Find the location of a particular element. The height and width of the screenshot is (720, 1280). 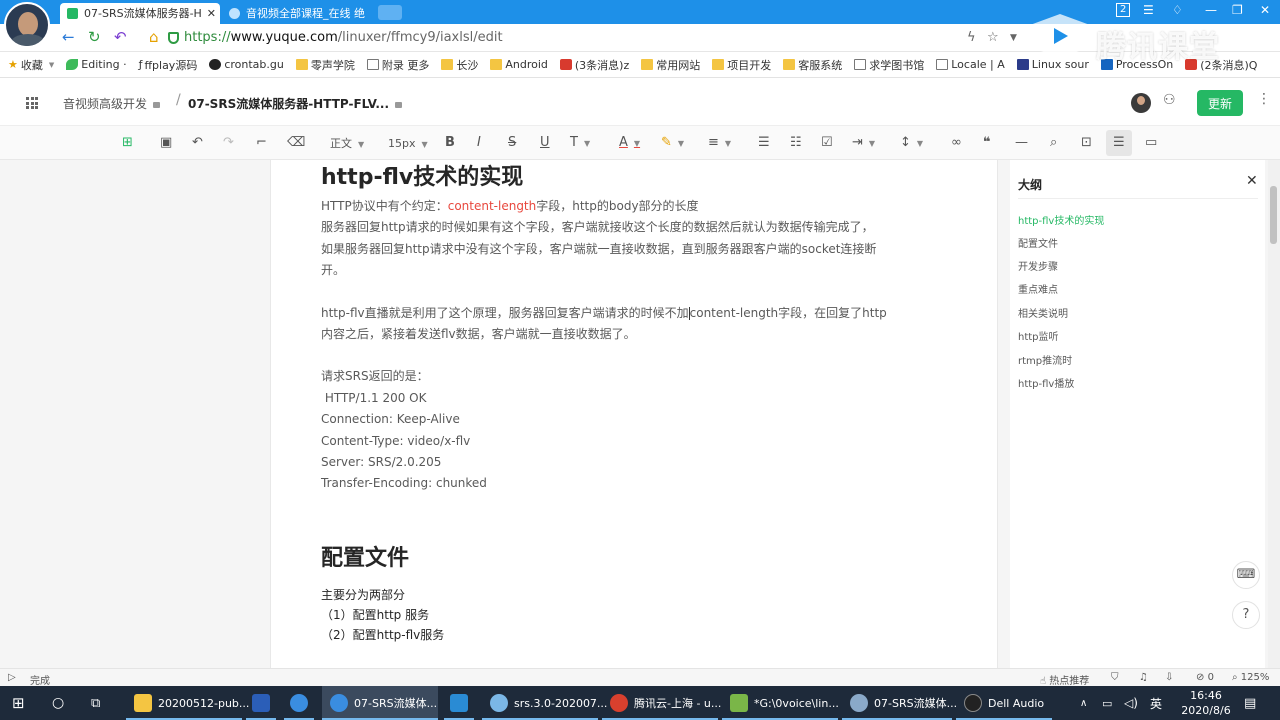

font-size-select: 15px ▼ is located at coordinates (408, 144).